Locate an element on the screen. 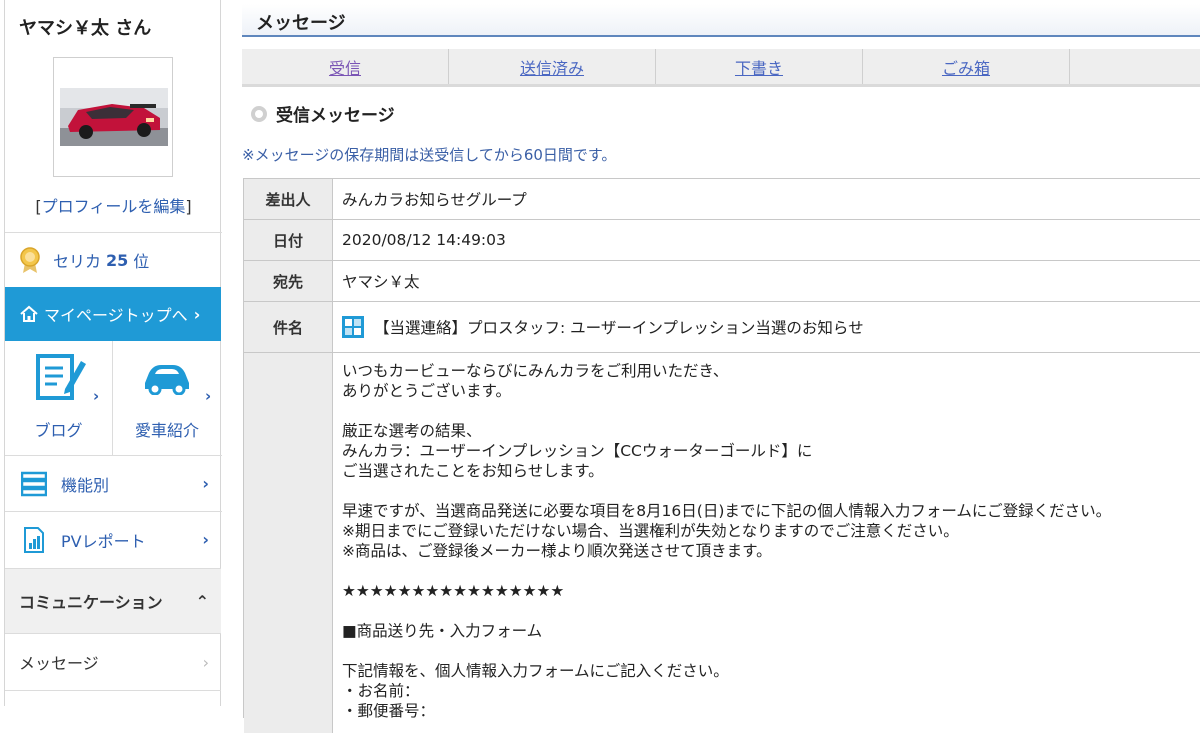 This screenshot has height=733, width=1200. sender-label: 差出人 is located at coordinates (288, 199).